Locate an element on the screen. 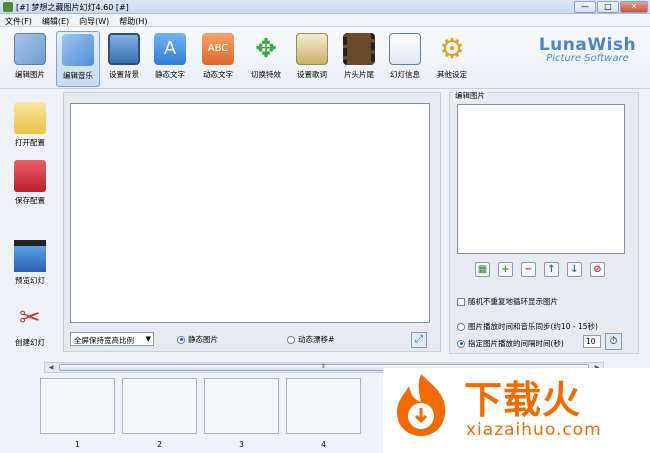 The image size is (650, 453). gears-icon: ⚙ is located at coordinates (452, 48).